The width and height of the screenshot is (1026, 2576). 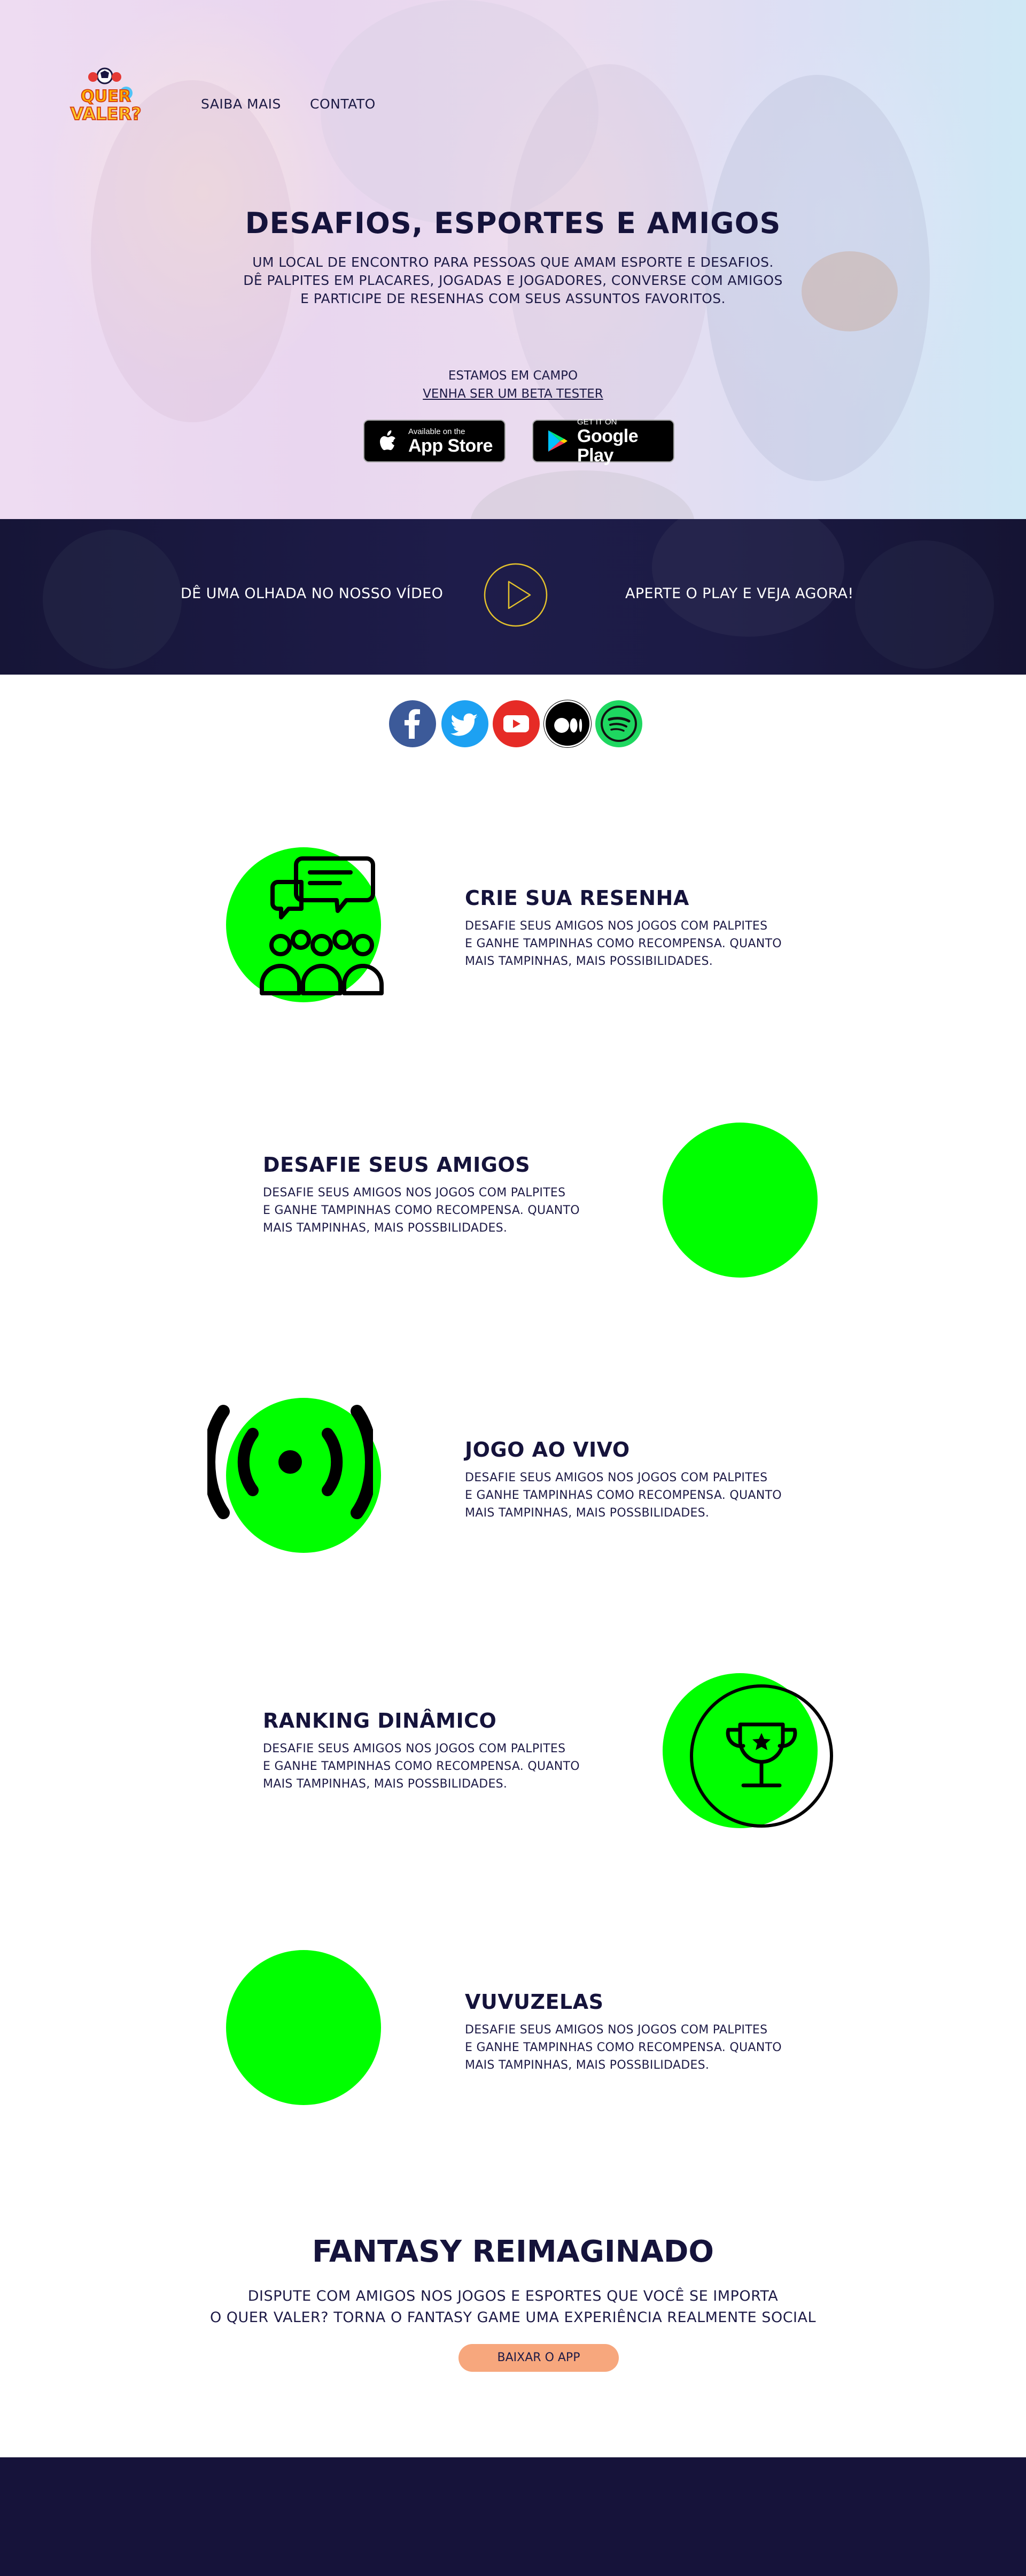 I want to click on chat-group-icon, so click(x=322, y=925).